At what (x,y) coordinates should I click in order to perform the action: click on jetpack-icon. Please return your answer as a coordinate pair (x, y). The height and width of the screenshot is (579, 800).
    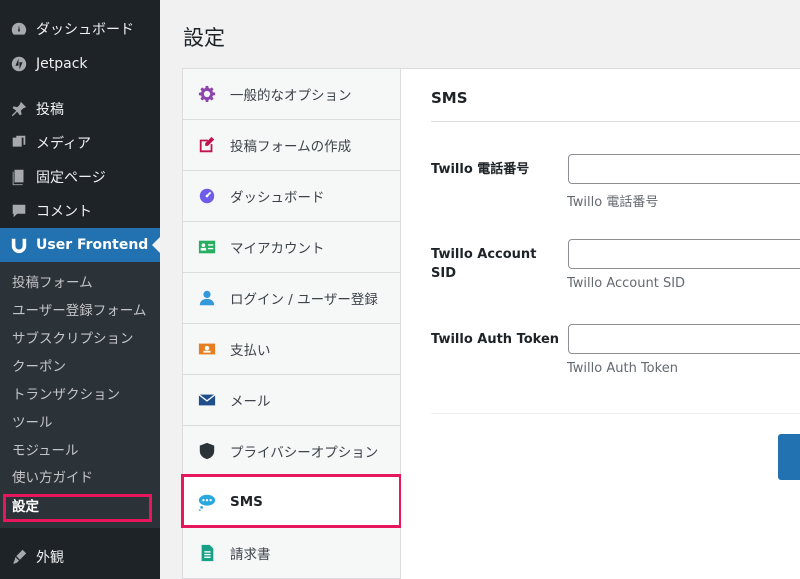
    Looking at the image, I should click on (19, 64).